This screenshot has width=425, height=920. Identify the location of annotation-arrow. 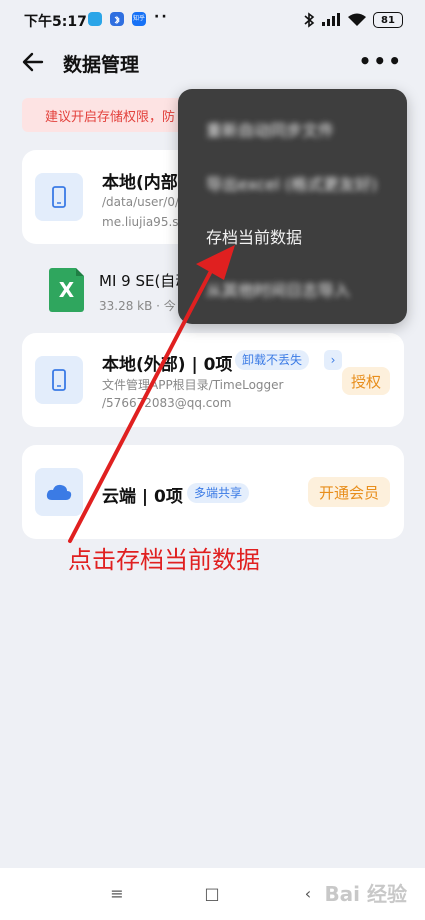
(151, 394).